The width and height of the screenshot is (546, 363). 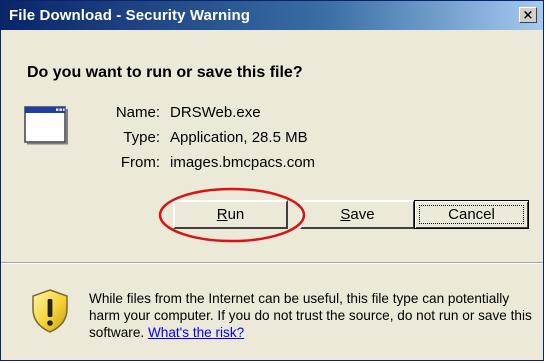 I want to click on from-label: From:, so click(x=140, y=162).